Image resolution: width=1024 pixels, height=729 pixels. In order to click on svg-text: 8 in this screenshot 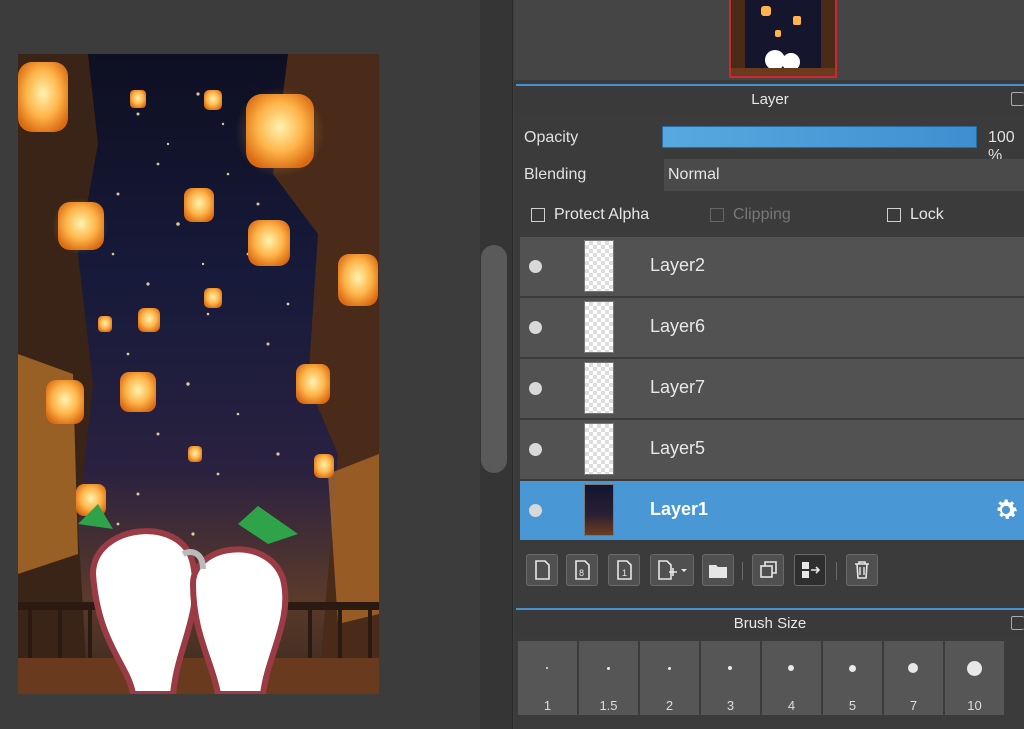, I will do `click(581, 573)`.